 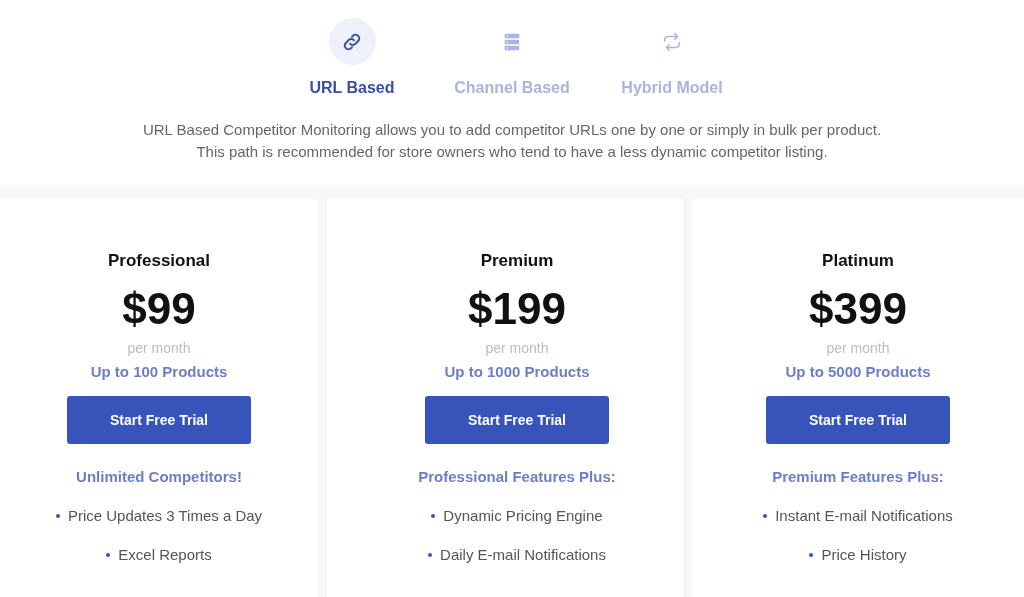 I want to click on plan-name: Platinum, so click(x=858, y=261).